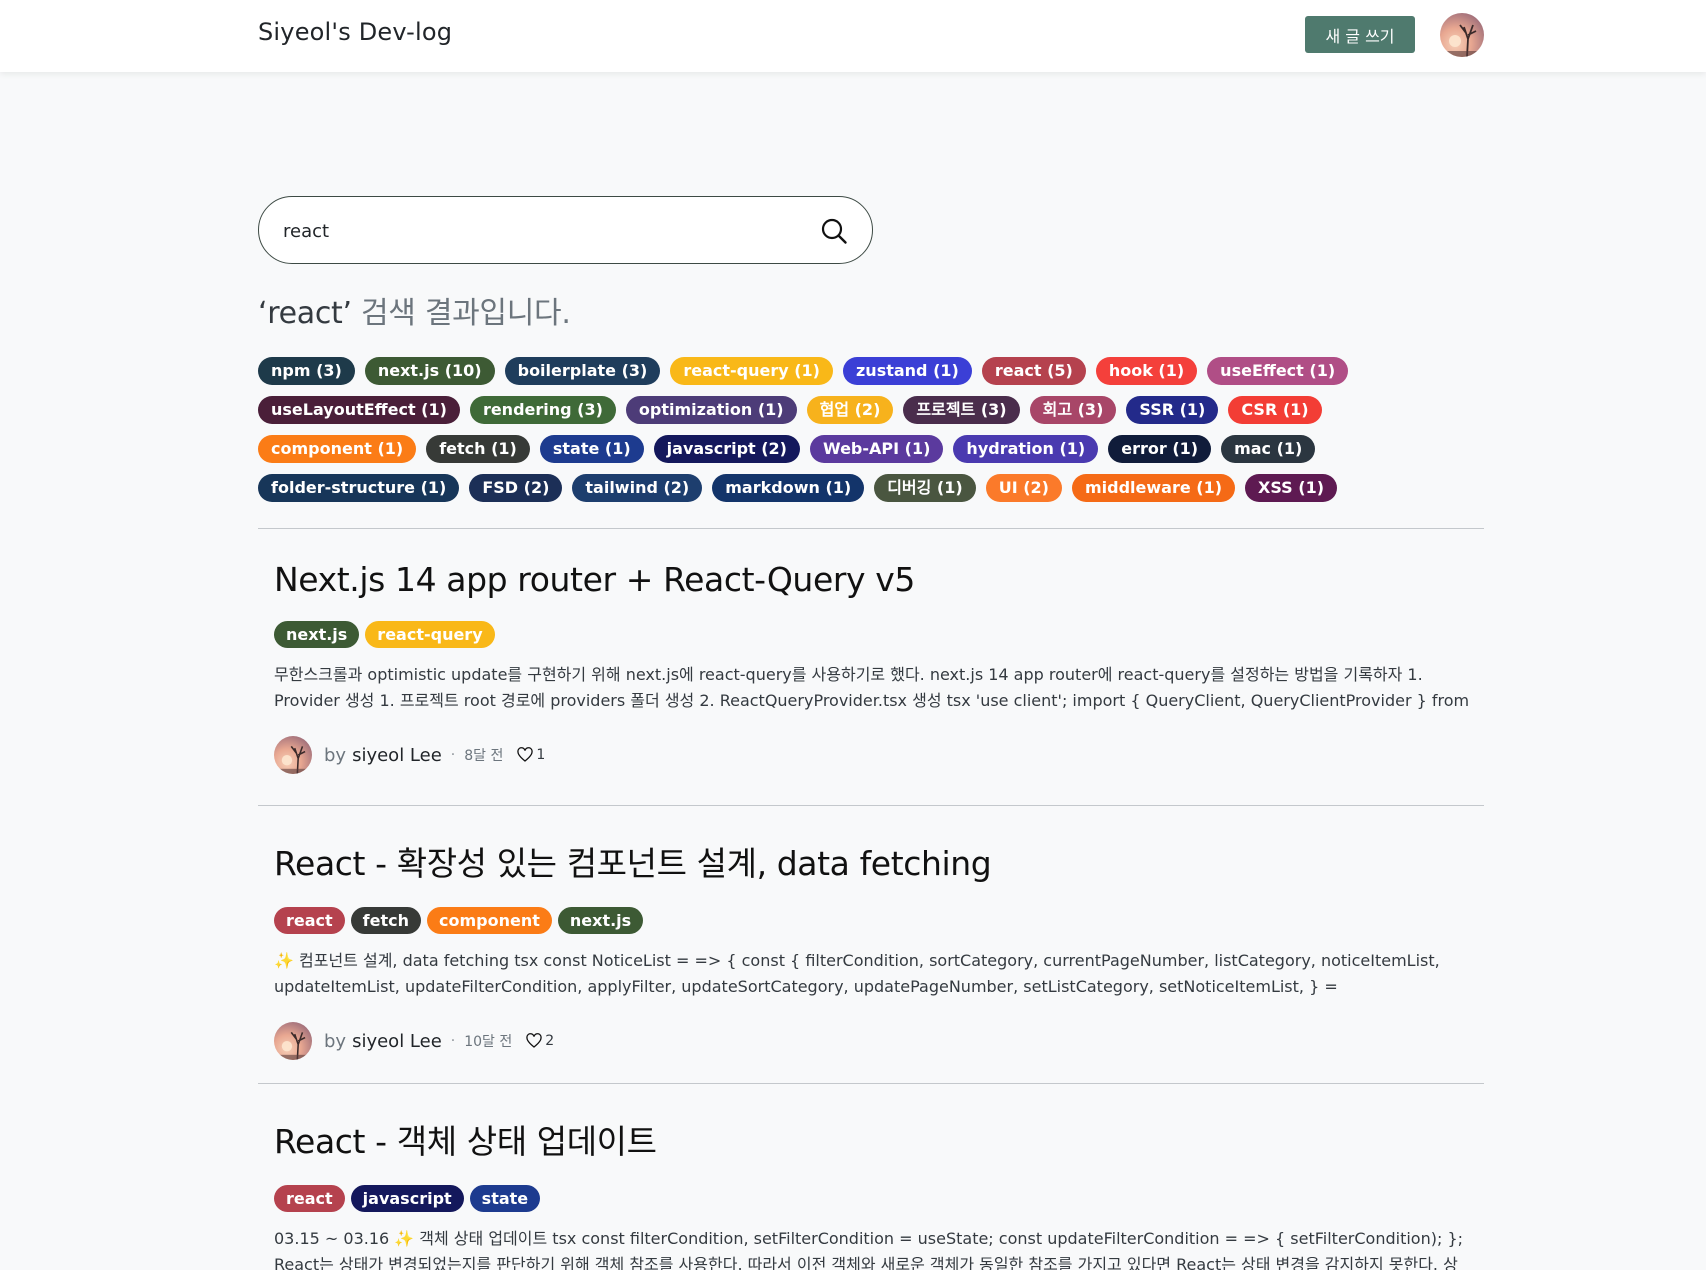 The width and height of the screenshot is (1706, 1270). Describe the element at coordinates (429, 371) in the screenshot. I see `tag-filter-chip: next.js (10)` at that location.